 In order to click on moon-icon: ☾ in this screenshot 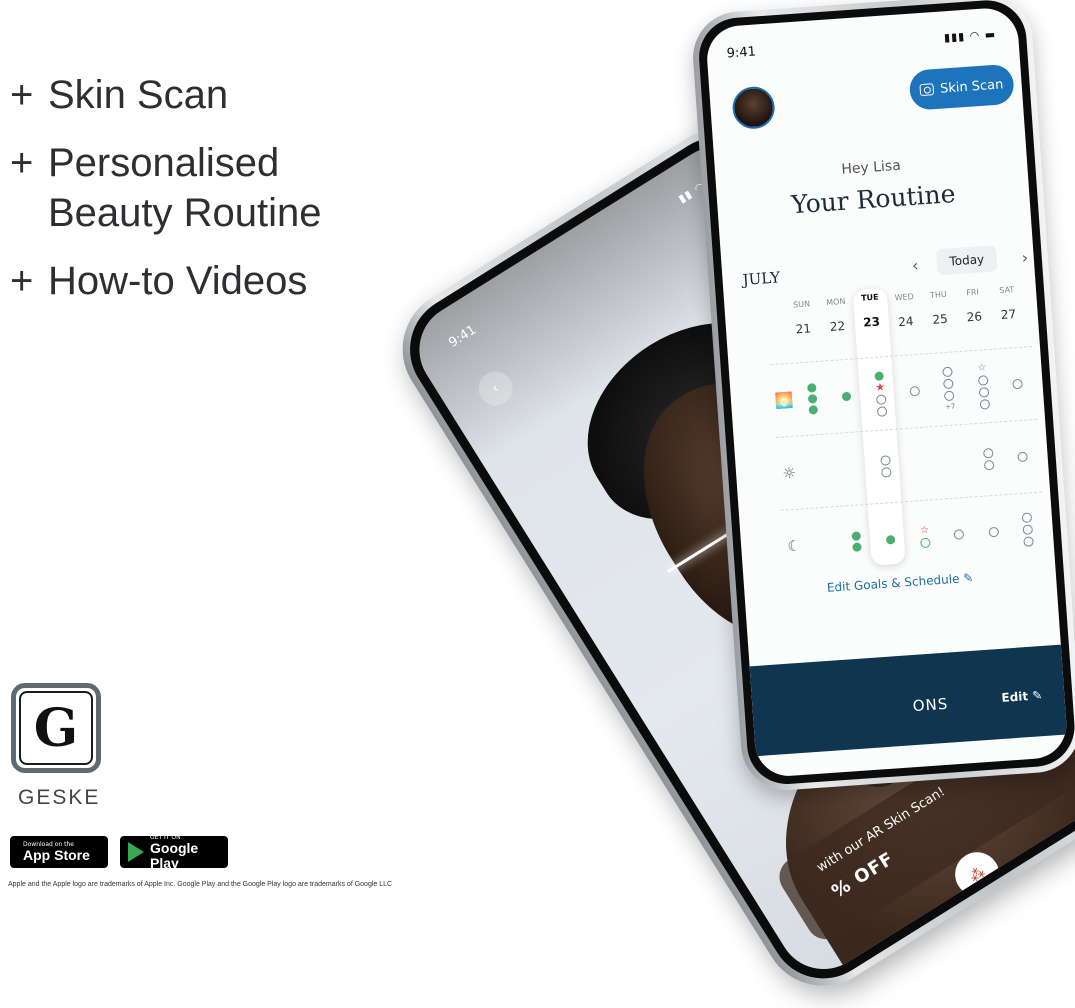, I will do `click(794, 546)`.